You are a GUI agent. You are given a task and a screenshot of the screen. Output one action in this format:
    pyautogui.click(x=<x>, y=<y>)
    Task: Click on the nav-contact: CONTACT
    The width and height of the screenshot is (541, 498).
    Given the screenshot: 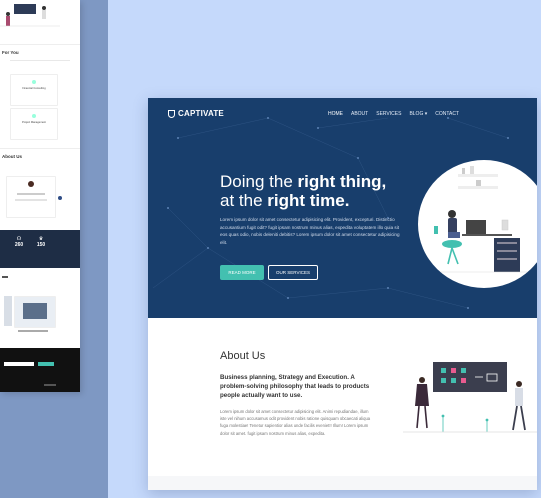 What is the action you would take?
    pyautogui.click(x=447, y=114)
    